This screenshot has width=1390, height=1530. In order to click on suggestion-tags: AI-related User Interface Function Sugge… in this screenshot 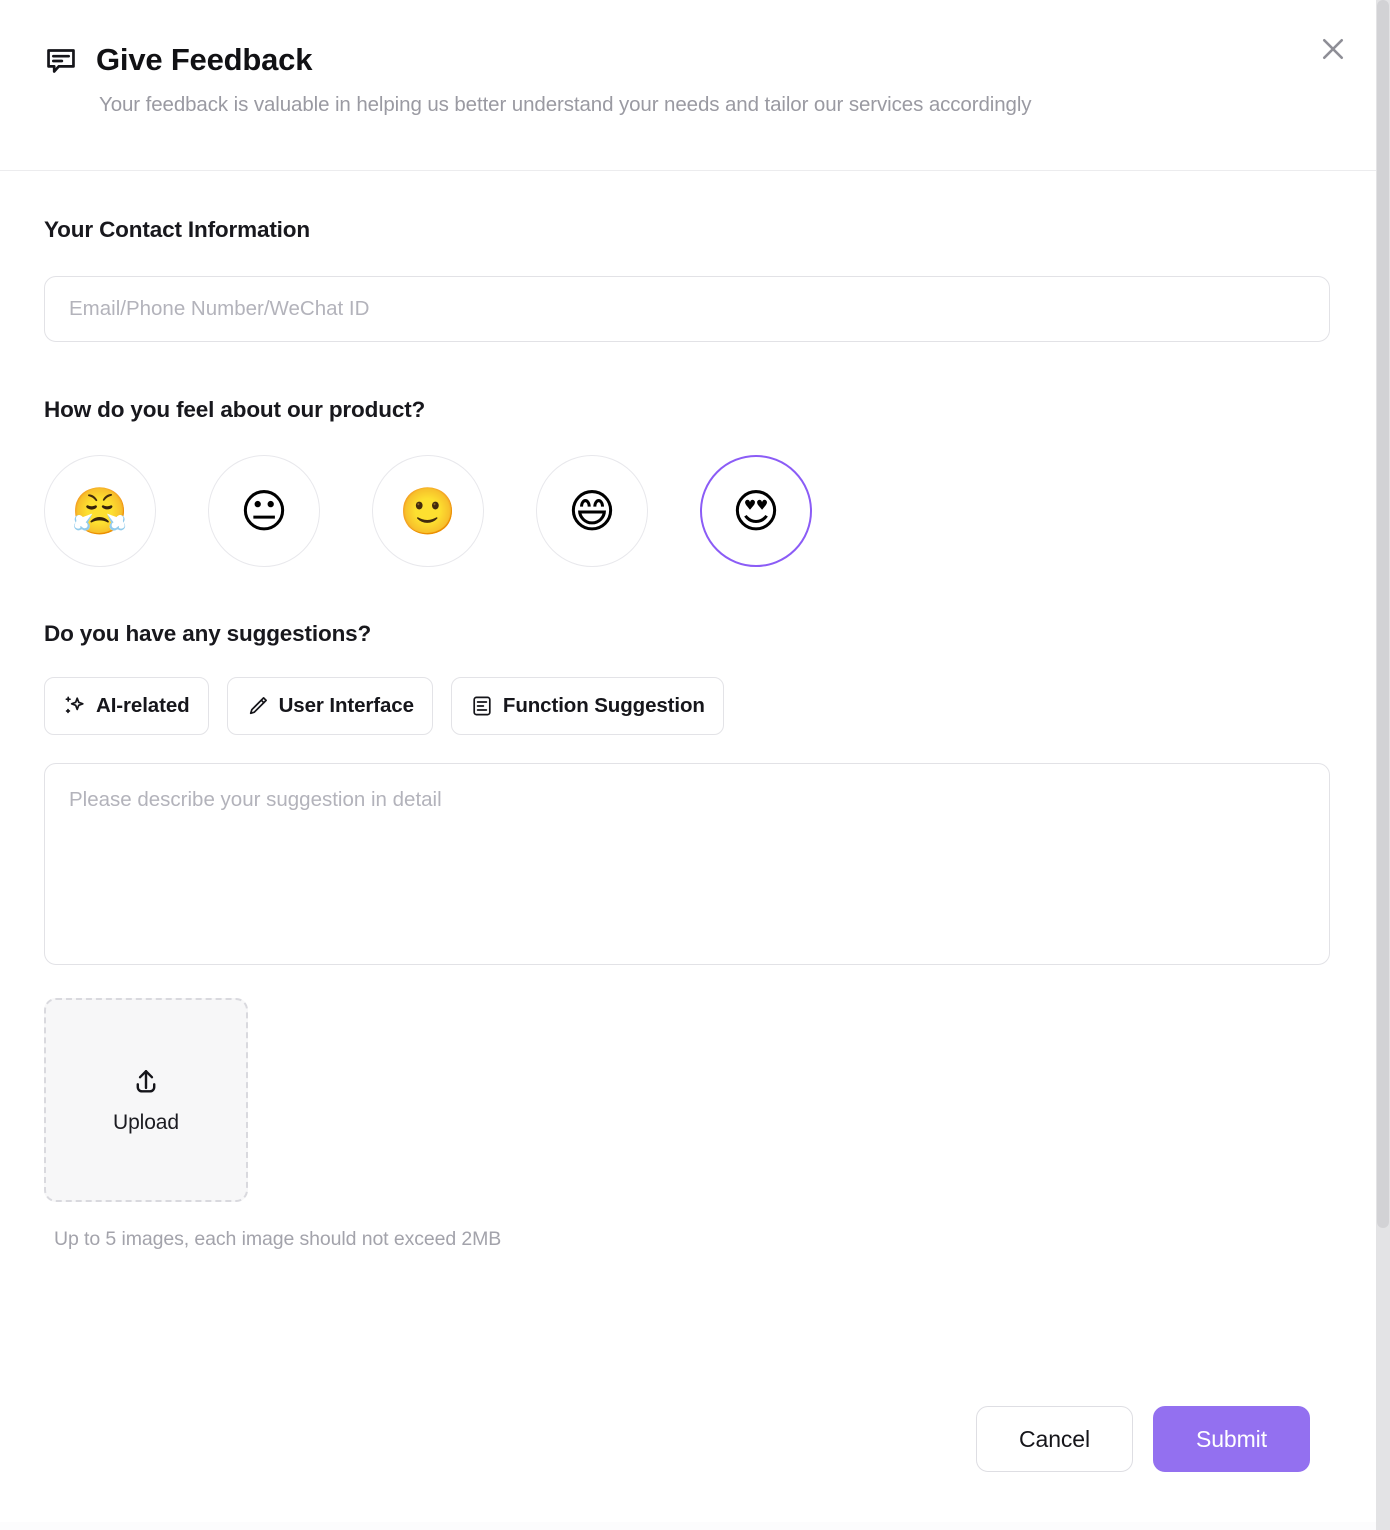, I will do `click(695, 706)`.